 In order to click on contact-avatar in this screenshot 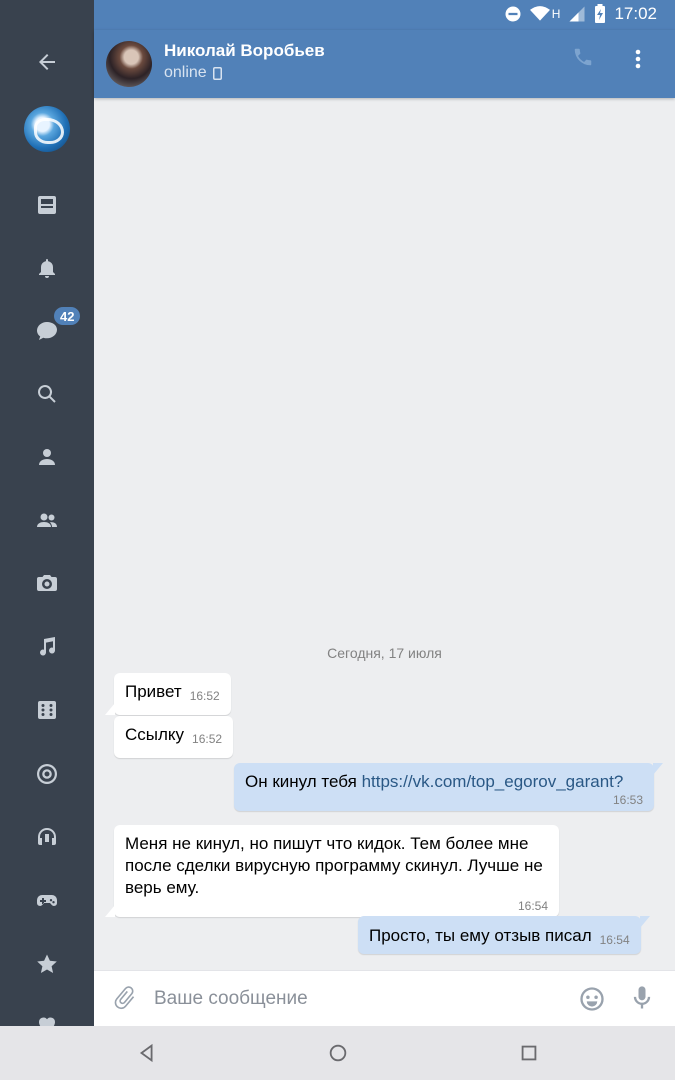, I will do `click(129, 64)`.